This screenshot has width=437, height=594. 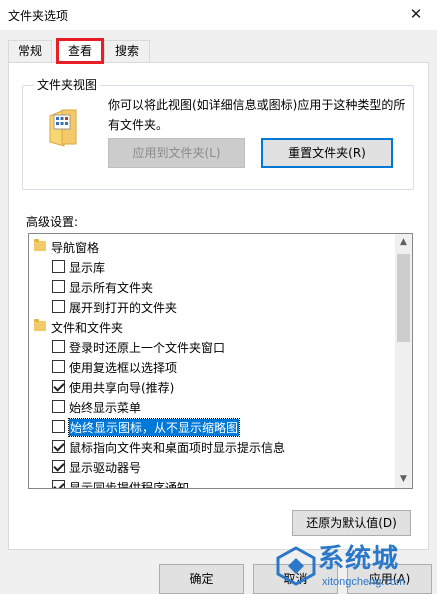 What do you see at coordinates (111, 287) in the screenshot?
I see `list-item-label: 显示所有文件夹` at bounding box center [111, 287].